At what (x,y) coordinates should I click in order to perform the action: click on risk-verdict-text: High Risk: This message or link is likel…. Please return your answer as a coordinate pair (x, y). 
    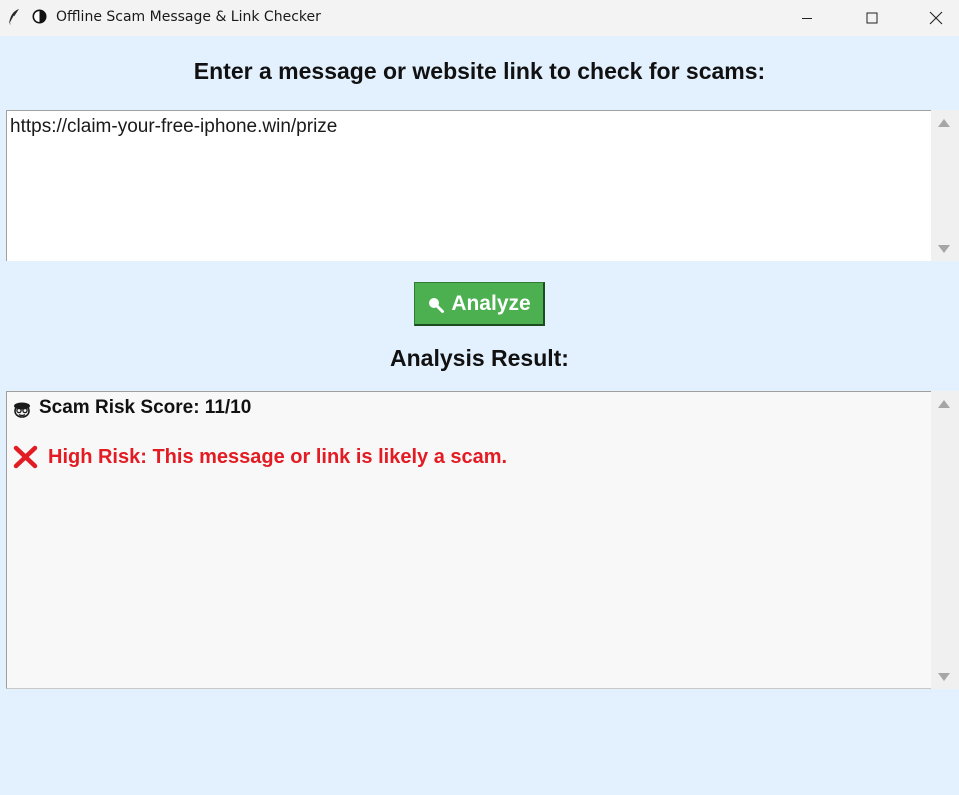
    Looking at the image, I should click on (278, 456).